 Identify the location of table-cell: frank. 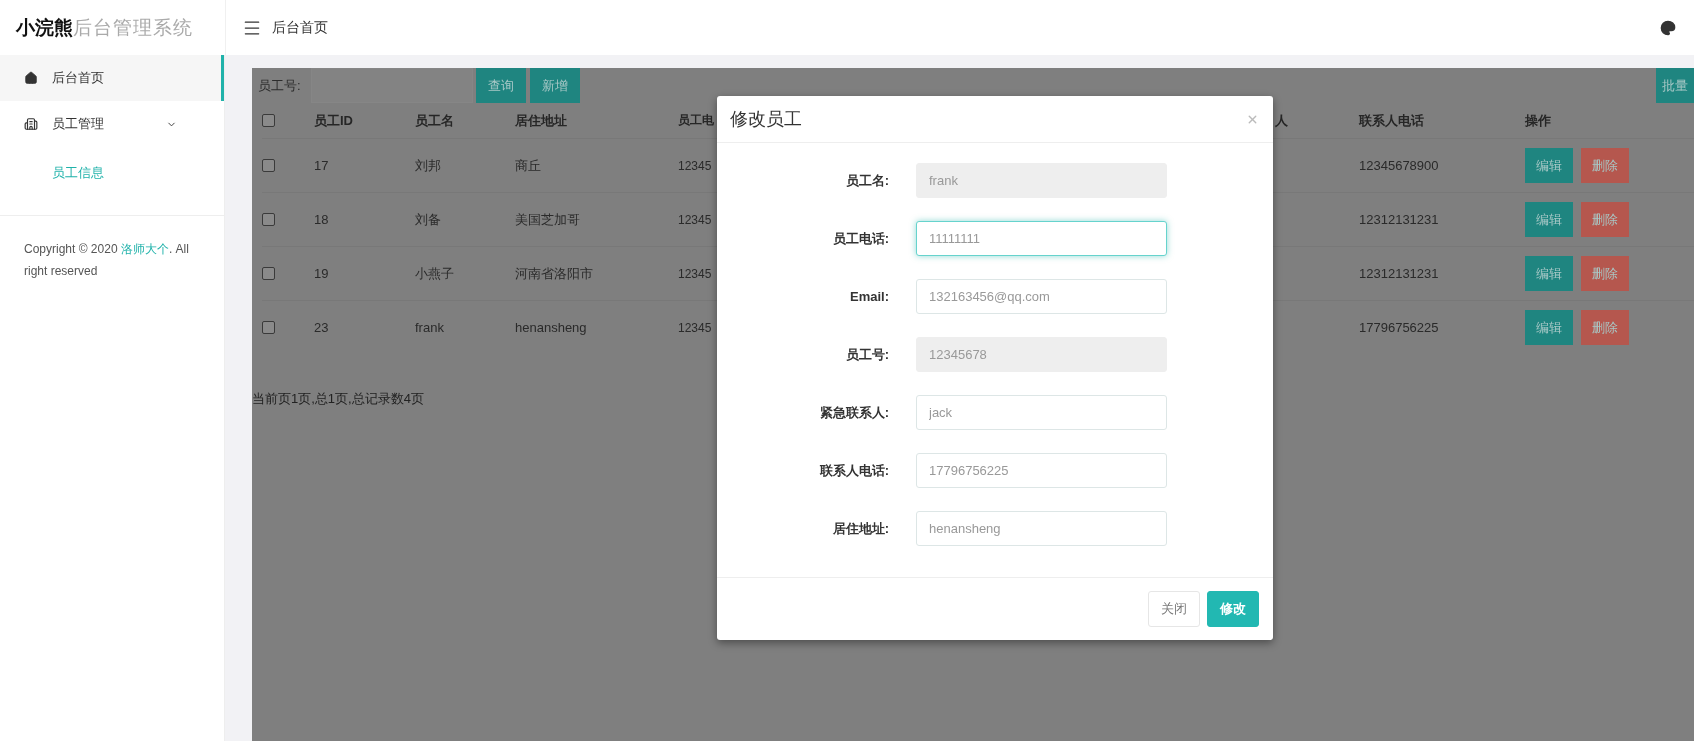
(465, 327).